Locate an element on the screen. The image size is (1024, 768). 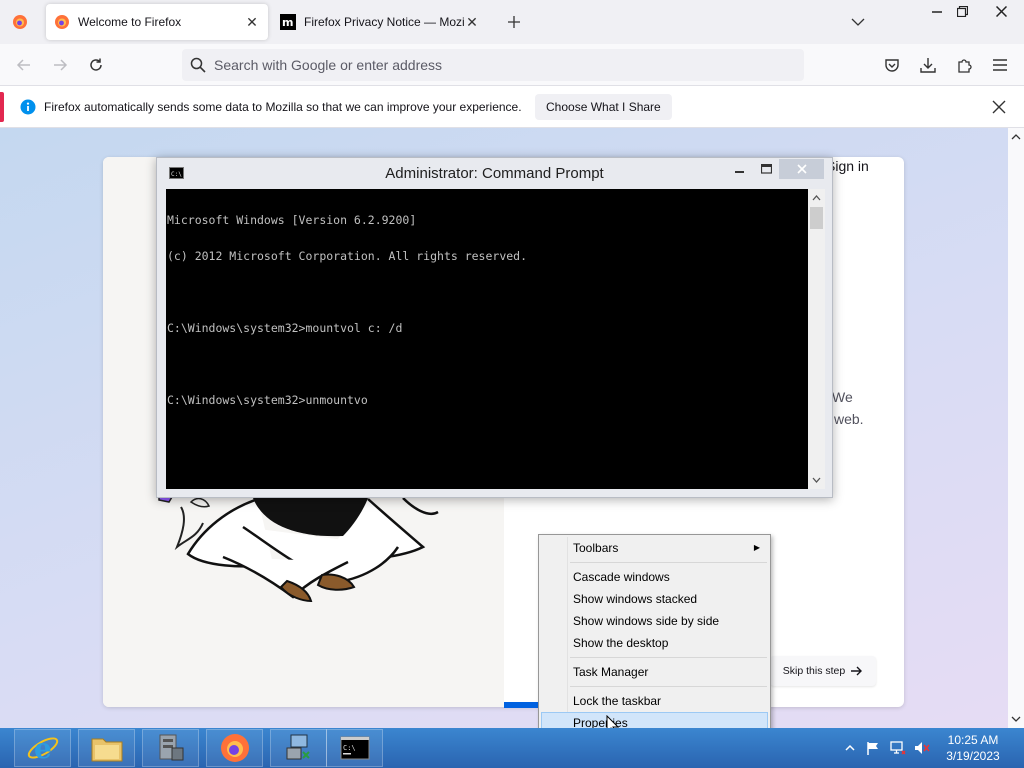
folder-icon is located at coordinates (106, 750).